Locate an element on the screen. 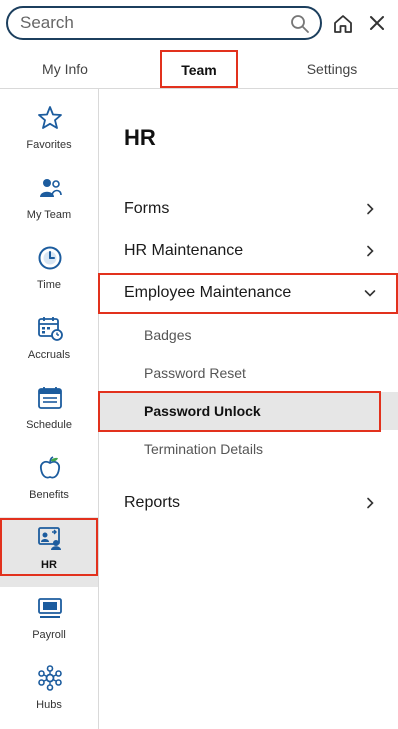  sidebar-item-label: Benefits is located at coordinates (49, 495).